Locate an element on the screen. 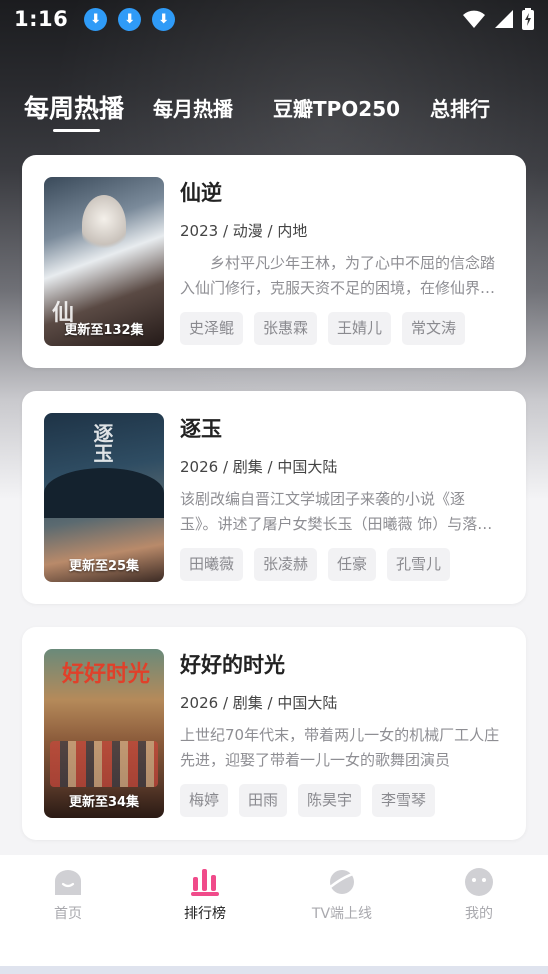 The width and height of the screenshot is (548, 974). cast-tag: 陈昊宇 is located at coordinates (330, 800).